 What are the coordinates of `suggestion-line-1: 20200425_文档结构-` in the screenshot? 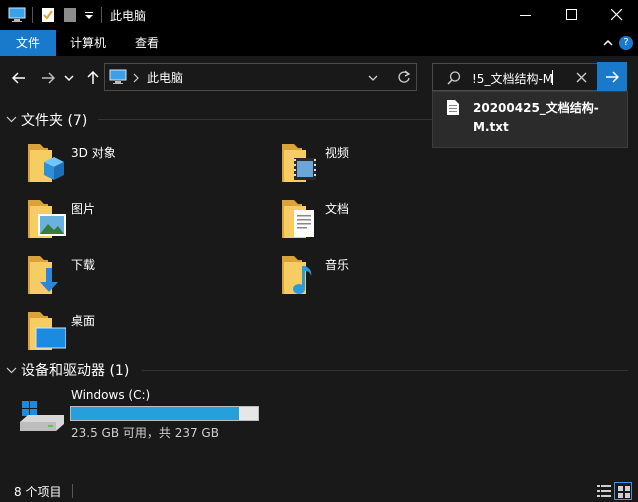 It's located at (536, 108).